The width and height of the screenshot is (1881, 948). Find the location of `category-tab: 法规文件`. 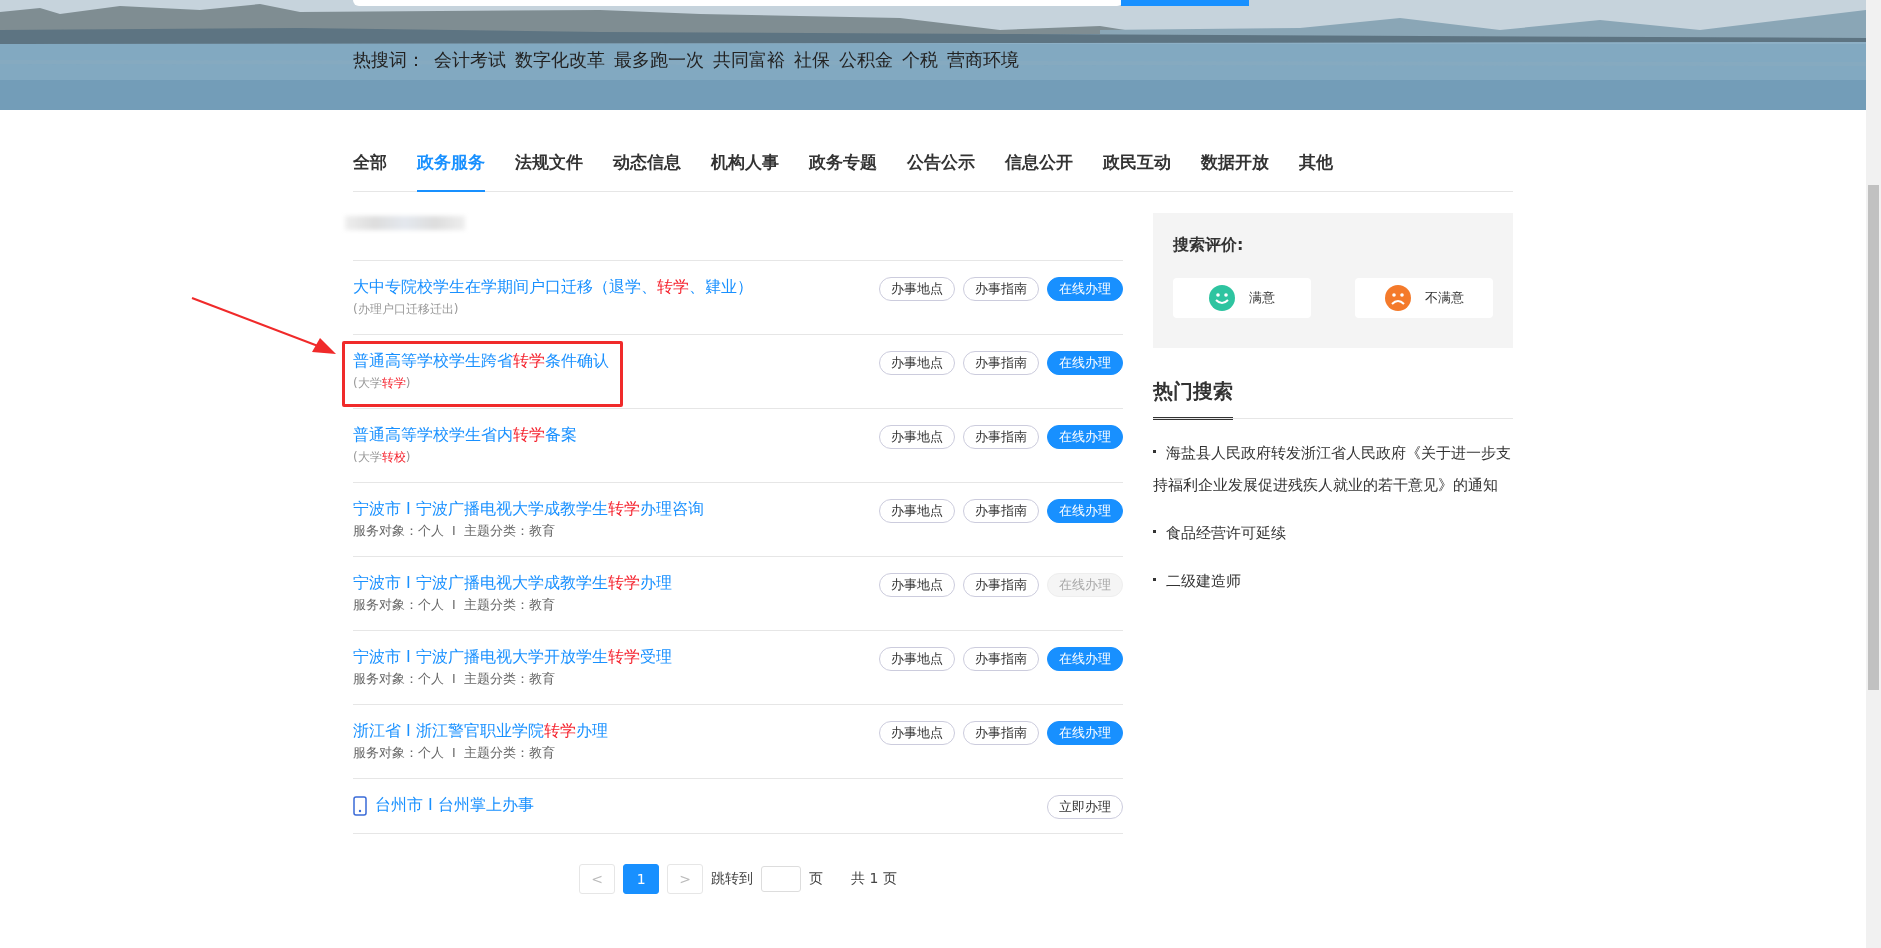

category-tab: 法规文件 is located at coordinates (549, 172).